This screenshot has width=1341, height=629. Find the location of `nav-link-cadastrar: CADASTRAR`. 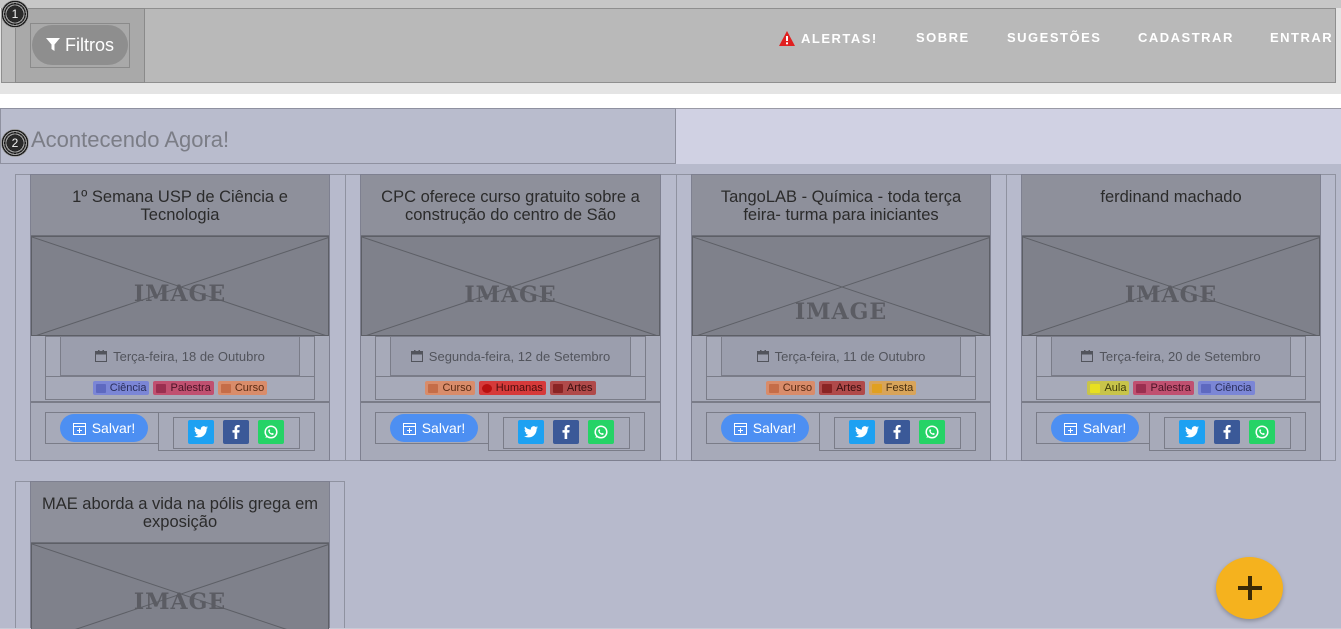

nav-link-cadastrar: CADASTRAR is located at coordinates (1186, 37).